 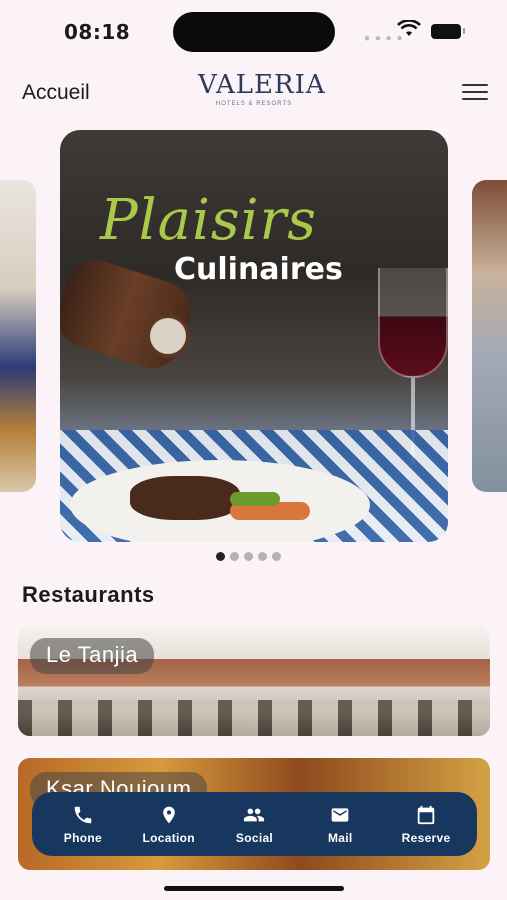 I want to click on logo-wordmark: VALERIA, so click(x=262, y=85).